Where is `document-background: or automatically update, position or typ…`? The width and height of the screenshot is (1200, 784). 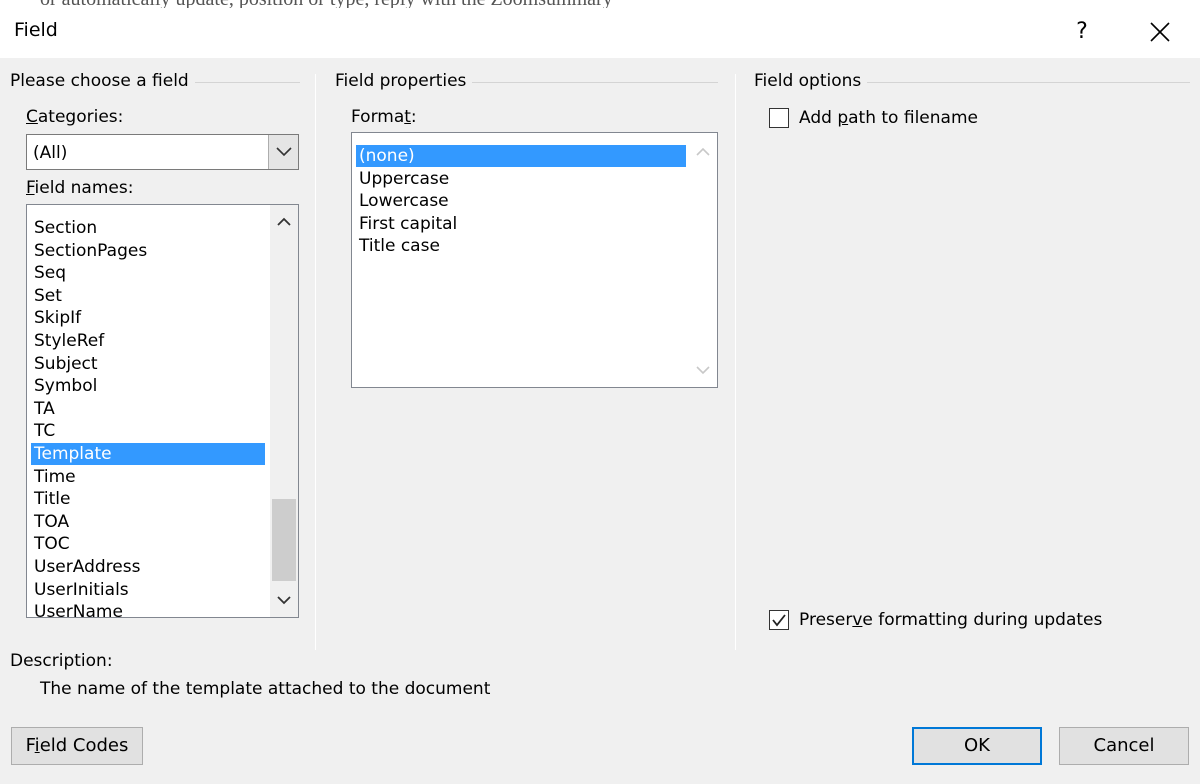
document-background: or automatically update, position or typ… is located at coordinates (600, 4).